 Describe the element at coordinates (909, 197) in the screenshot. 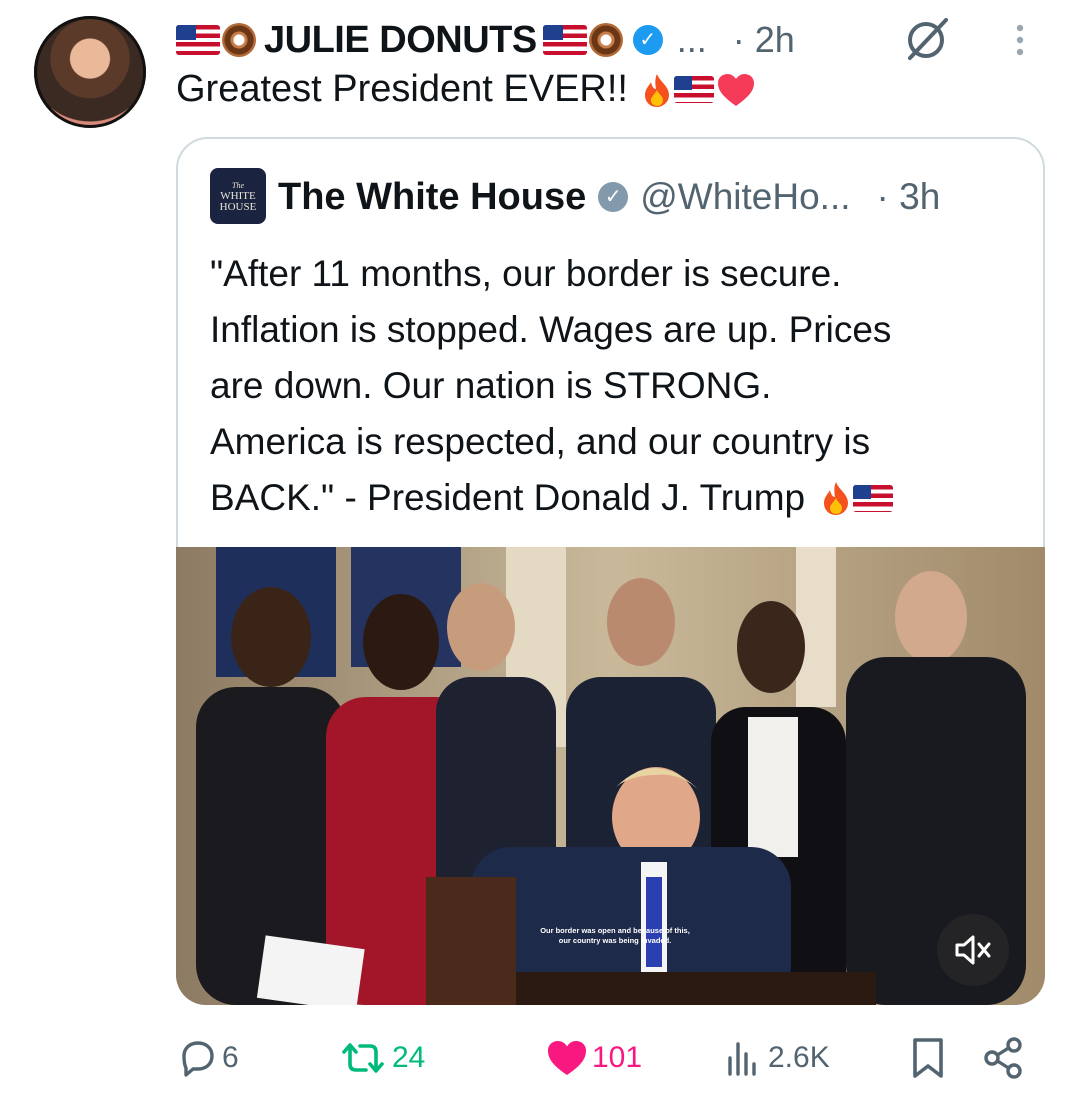

I see `quoted-post-timestamp: · 3h` at that location.